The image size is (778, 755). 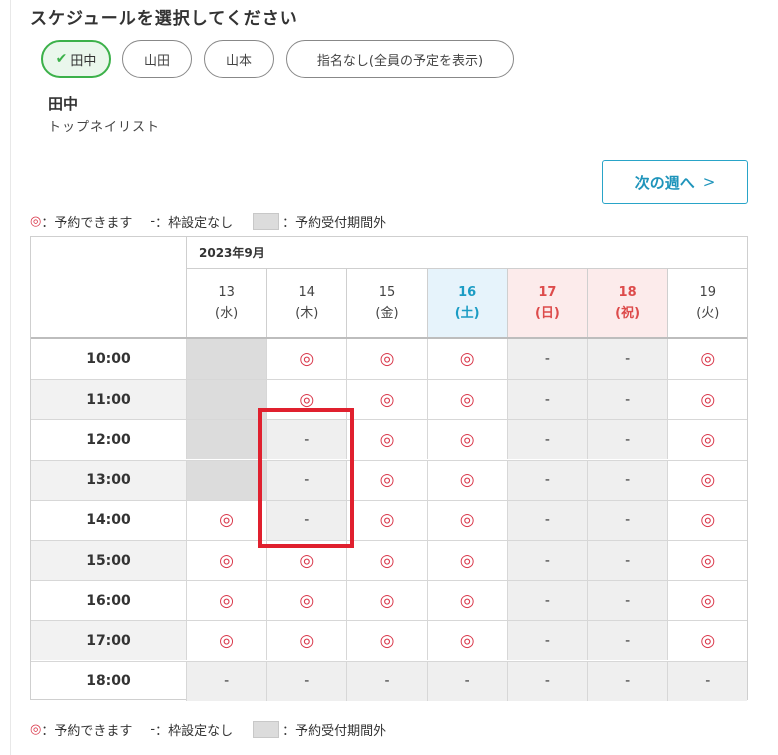 I want to click on day-header: 14 (木), so click(x=306, y=303).